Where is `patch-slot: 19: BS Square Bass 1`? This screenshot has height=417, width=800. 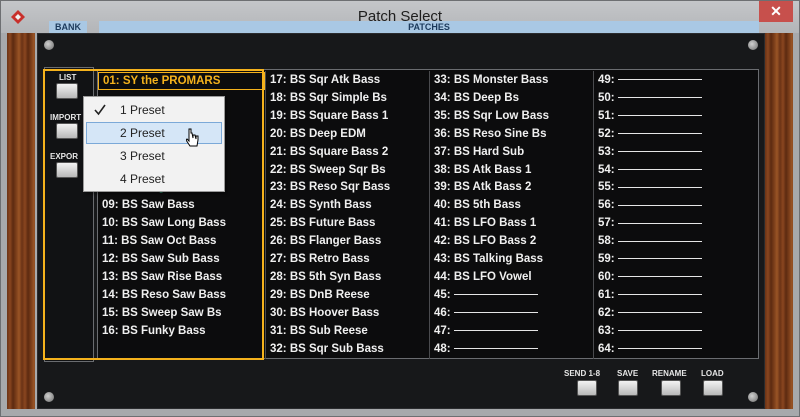
patch-slot: 19: BS Square Bass 1 is located at coordinates (349, 117).